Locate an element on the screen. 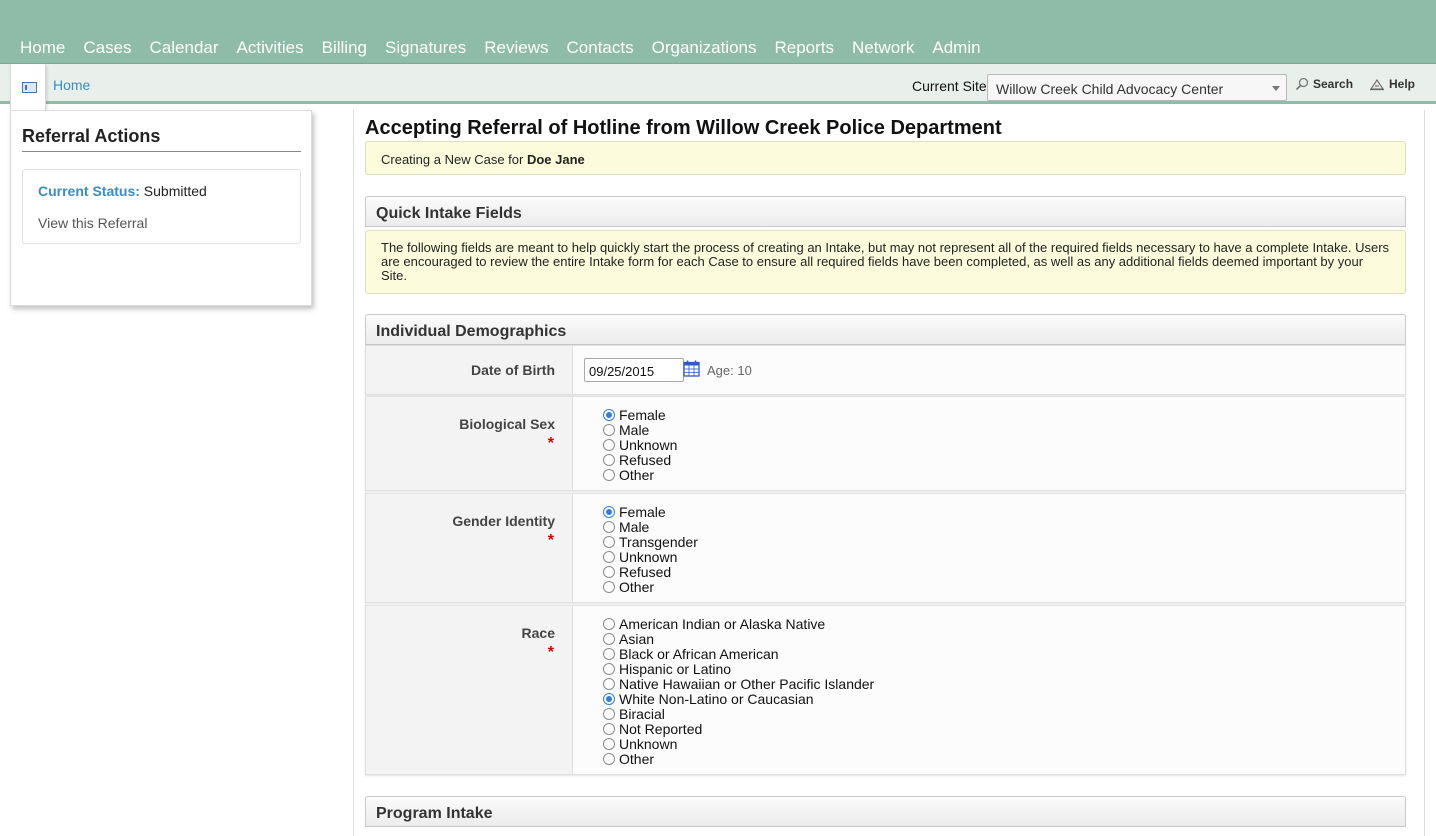 The image size is (1436, 836). radio-label: Female is located at coordinates (642, 414).